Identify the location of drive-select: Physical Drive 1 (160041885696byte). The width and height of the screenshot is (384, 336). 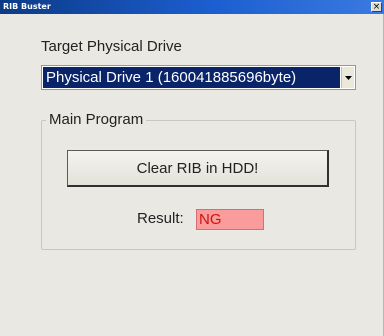
(198, 77).